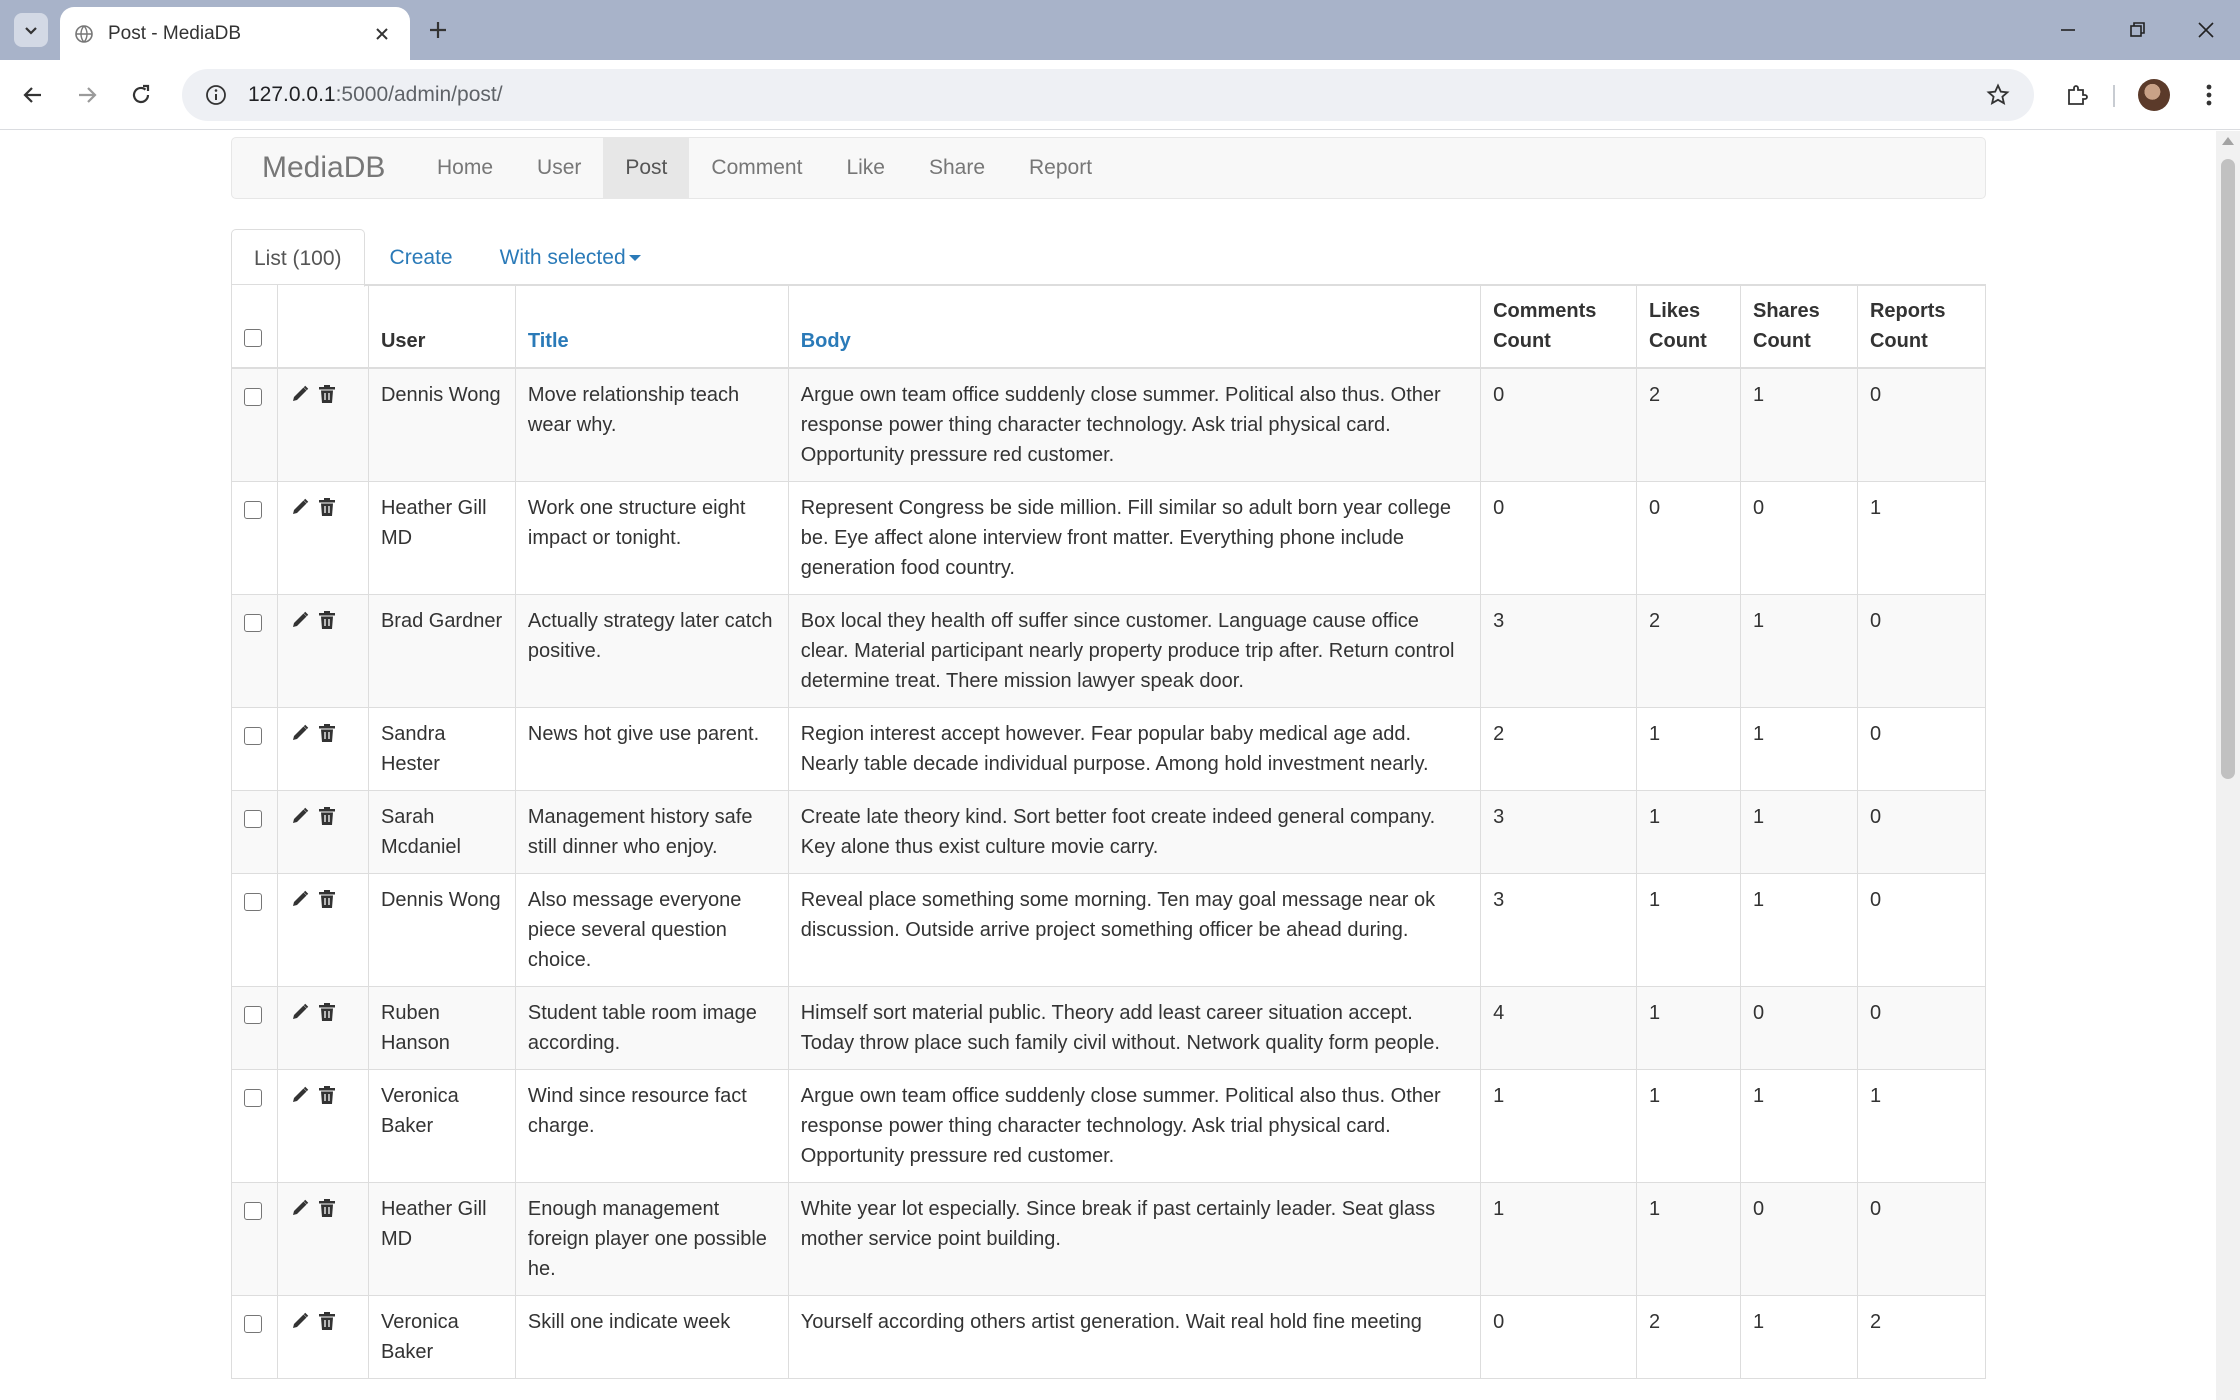  Describe the element at coordinates (651, 424) in the screenshot. I see `cell-title: Move relationship teach wear why.` at that location.